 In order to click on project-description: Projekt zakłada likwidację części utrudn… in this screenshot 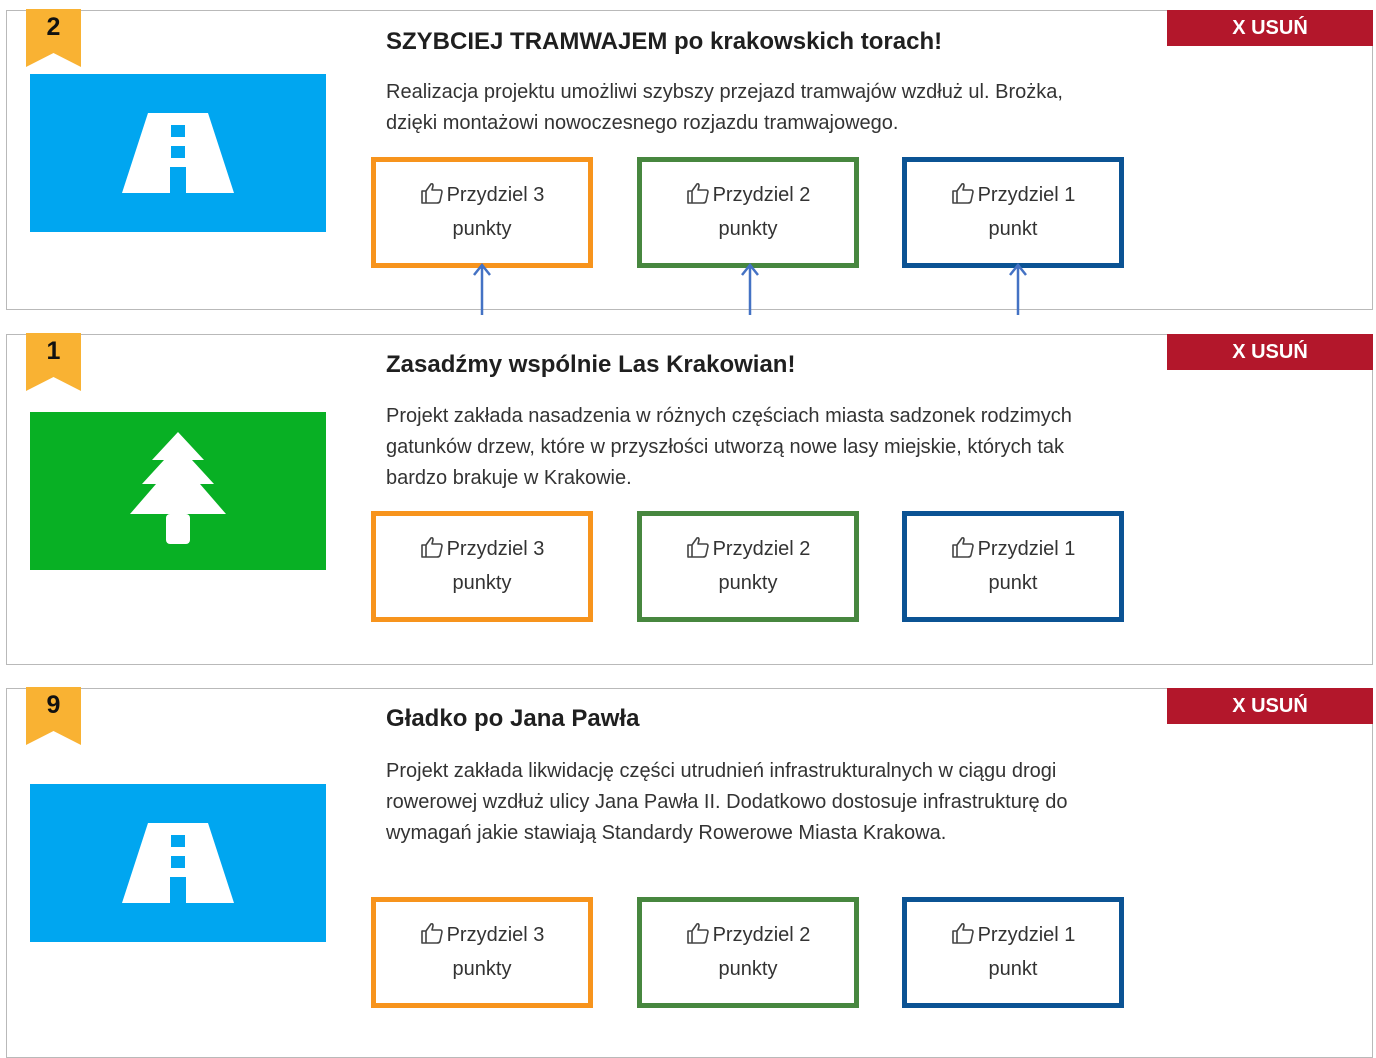, I will do `click(727, 802)`.